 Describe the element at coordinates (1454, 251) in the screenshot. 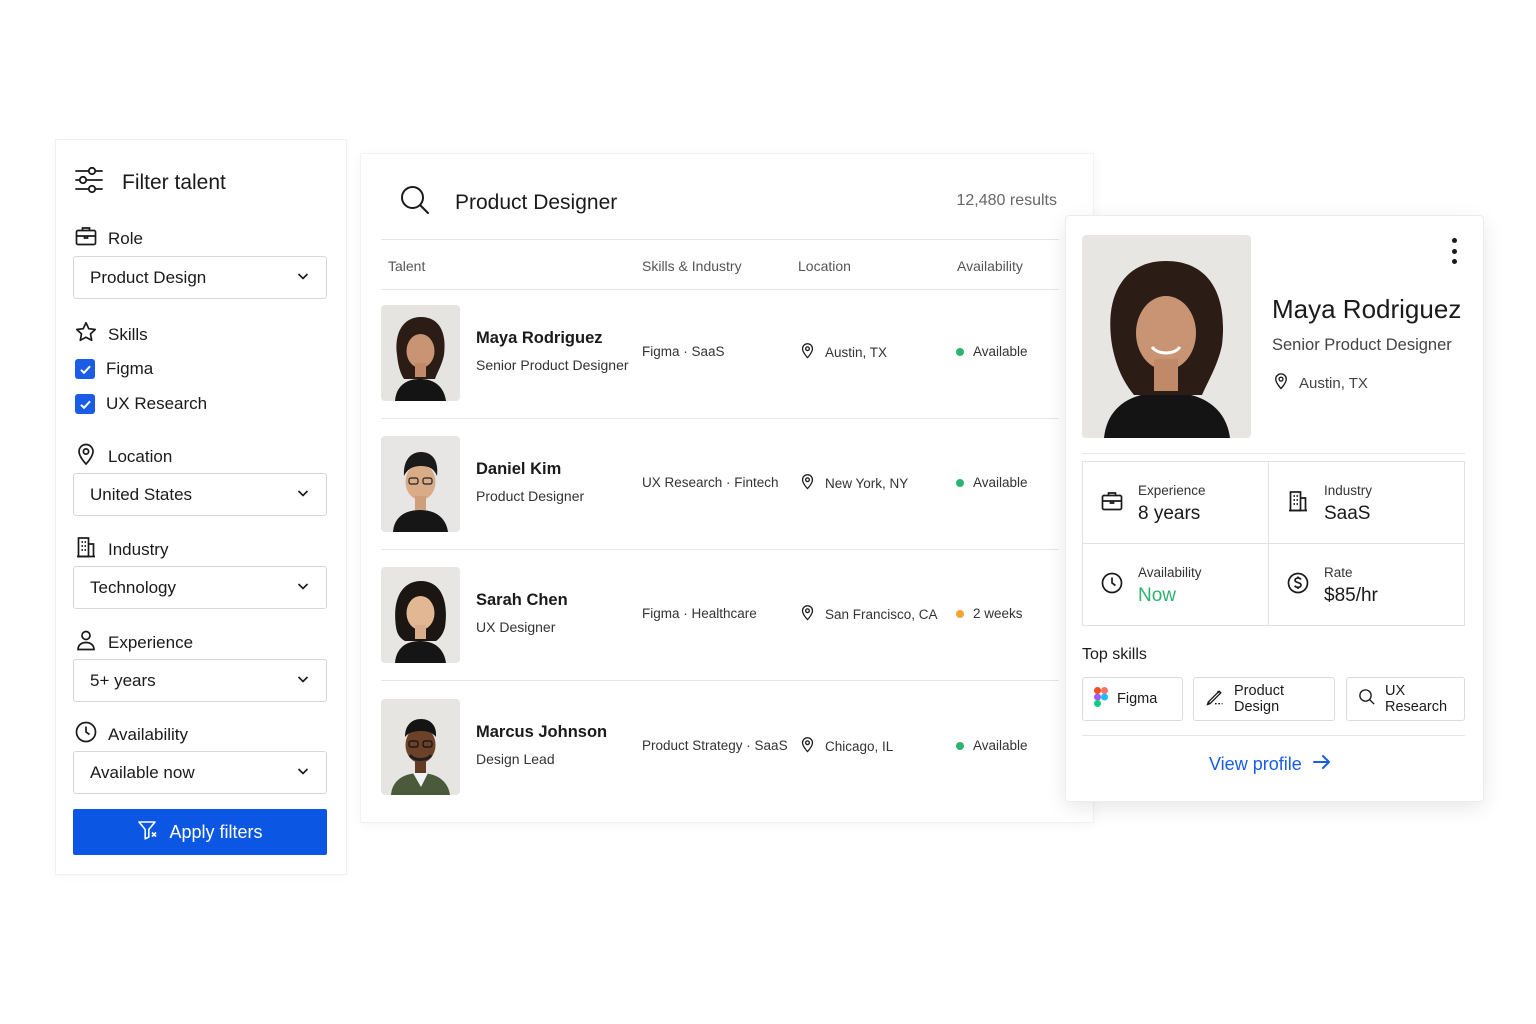

I see `more-options-icon` at that location.